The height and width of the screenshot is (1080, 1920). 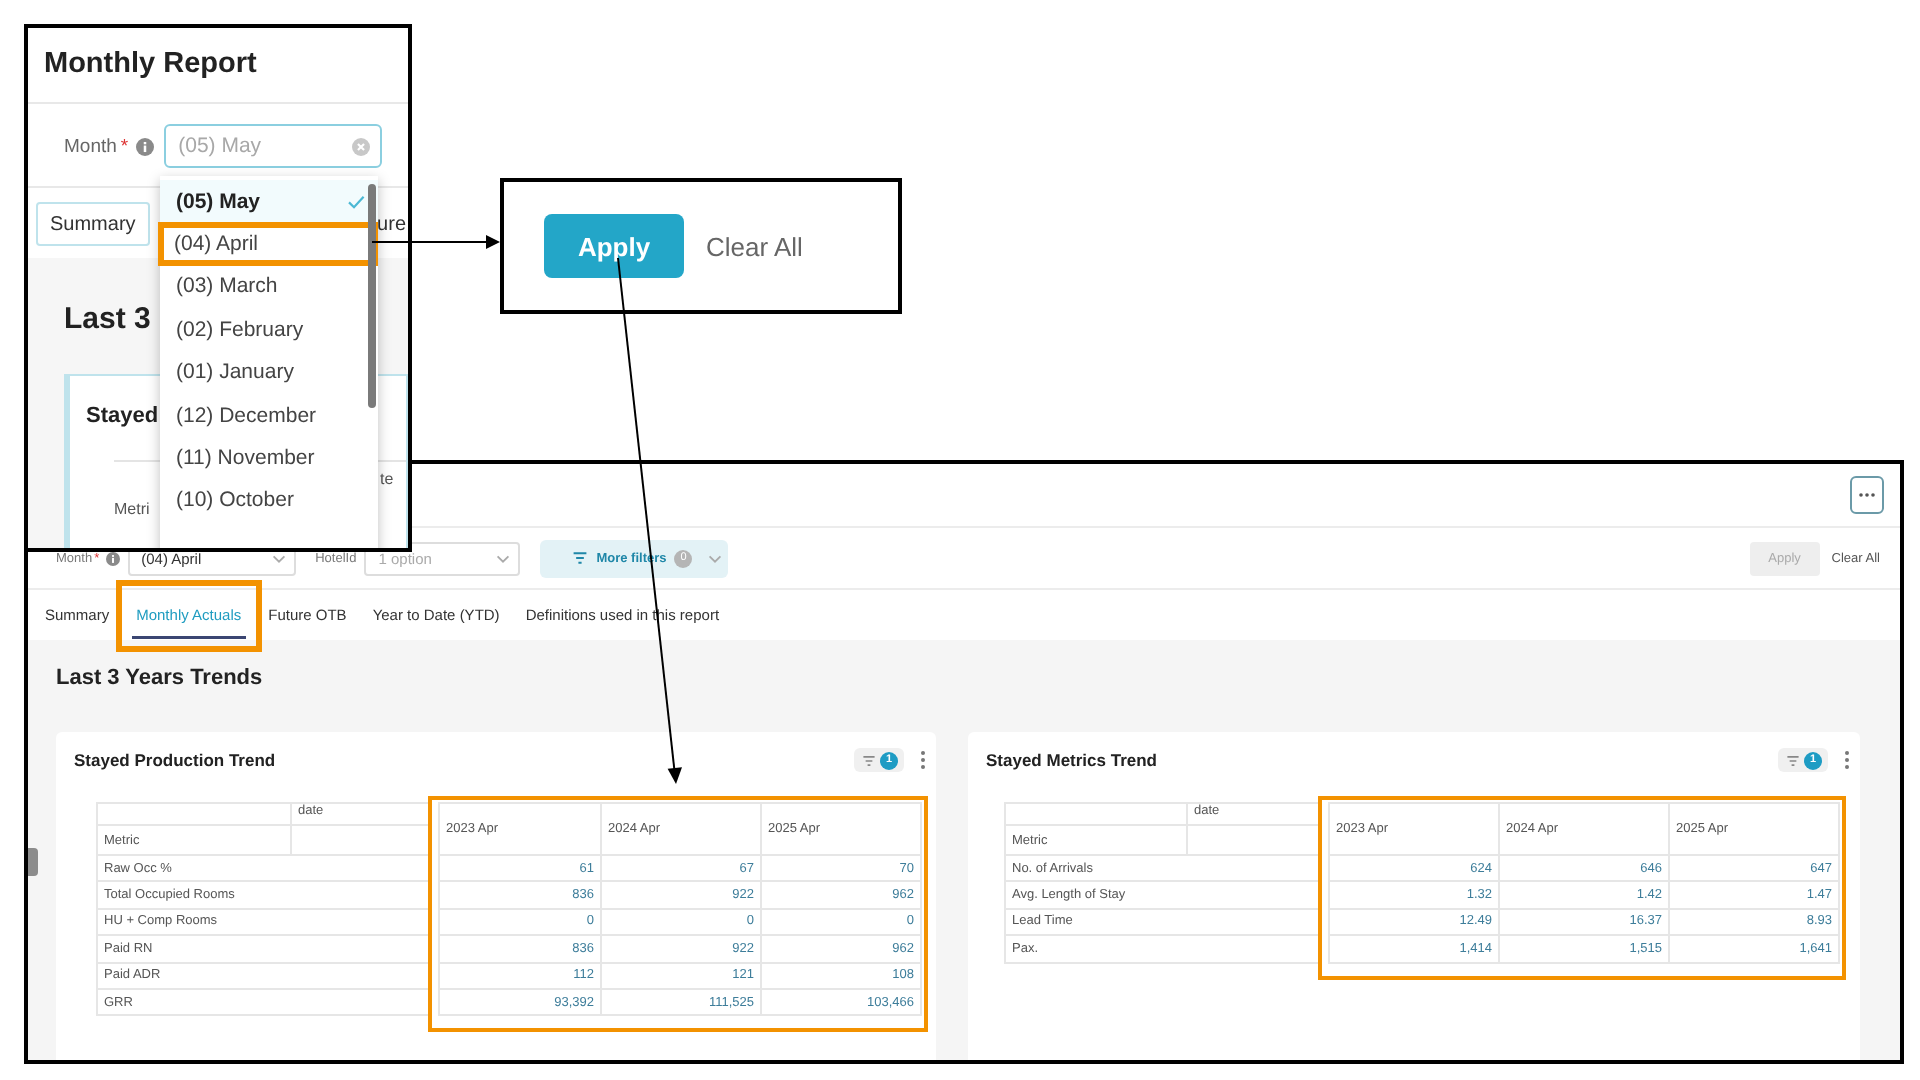 What do you see at coordinates (268, 244) in the screenshot?
I see `dropdown-option: (04) April` at bounding box center [268, 244].